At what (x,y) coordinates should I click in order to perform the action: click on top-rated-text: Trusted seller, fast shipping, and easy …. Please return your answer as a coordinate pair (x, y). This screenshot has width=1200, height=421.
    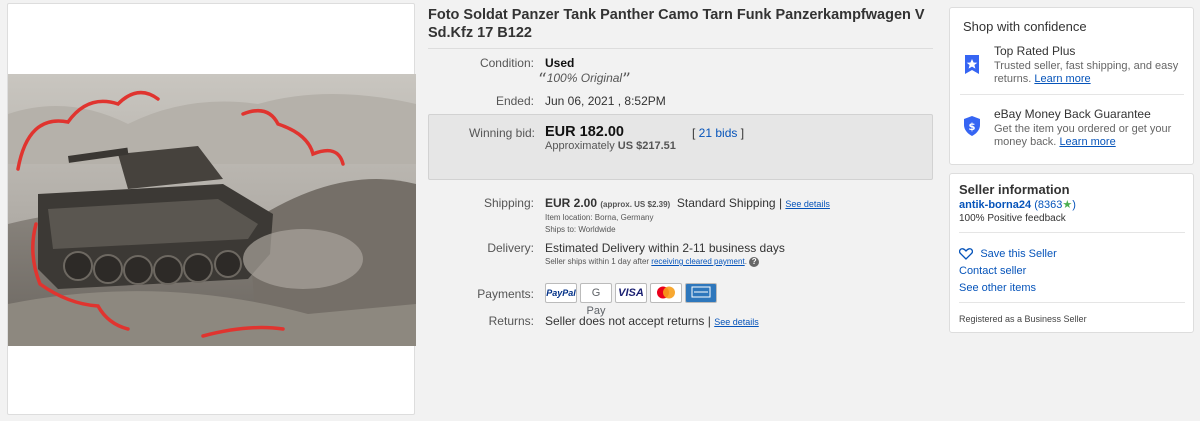
    Looking at the image, I should click on (1086, 72).